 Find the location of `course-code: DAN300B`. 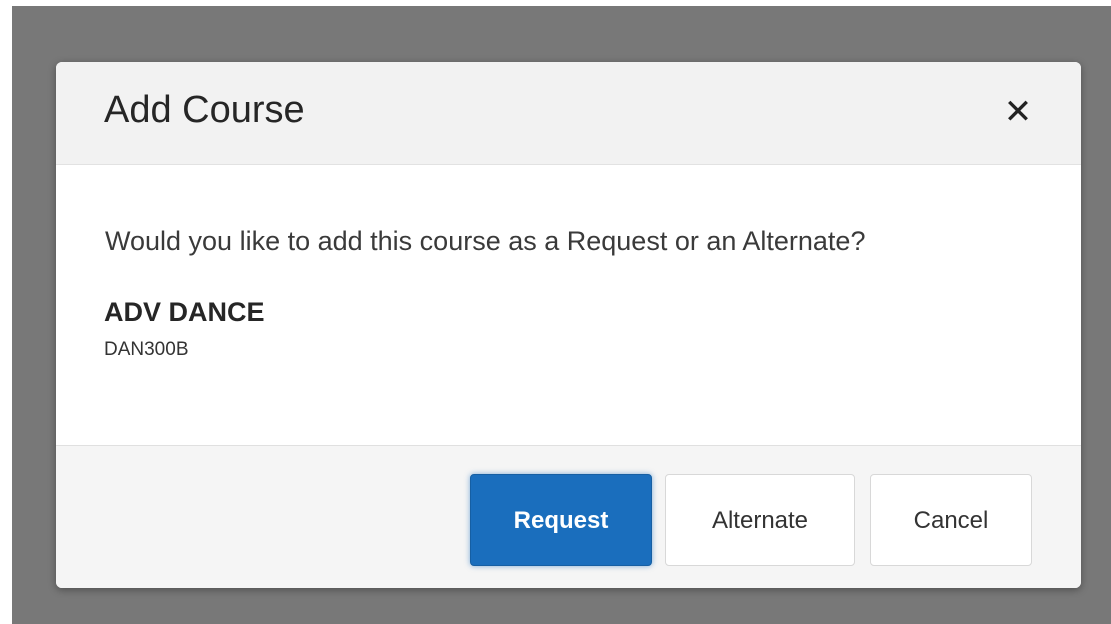

course-code: DAN300B is located at coordinates (146, 349).